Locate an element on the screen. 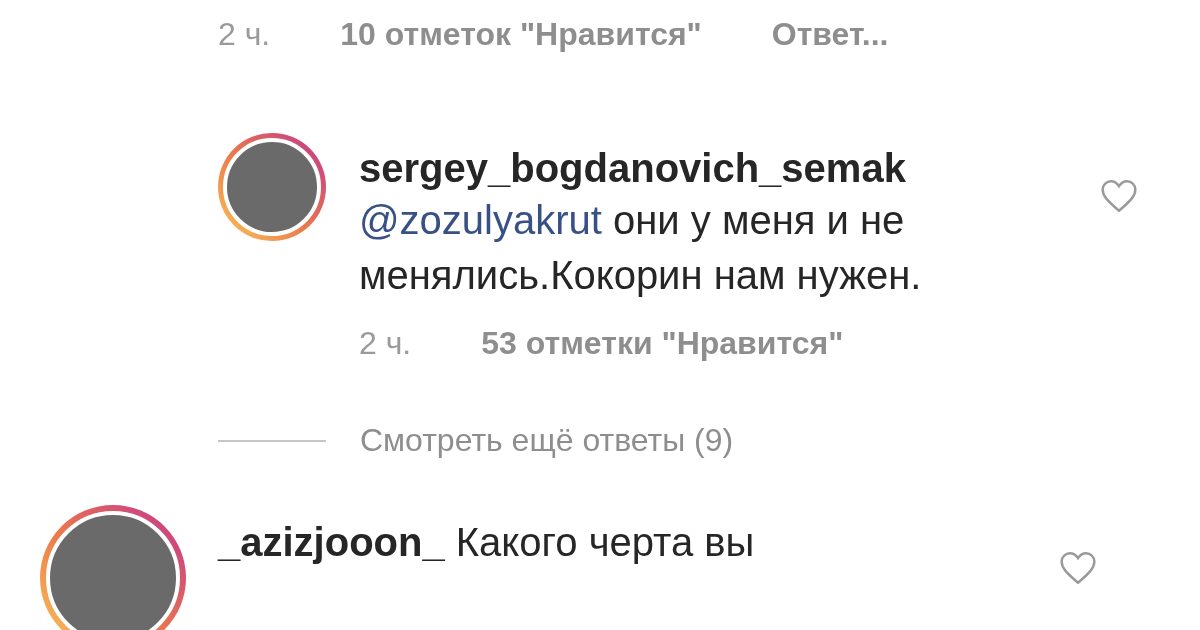 This screenshot has width=1200, height=630. username: sergey_bogdanovich_semak is located at coordinates (704, 168).